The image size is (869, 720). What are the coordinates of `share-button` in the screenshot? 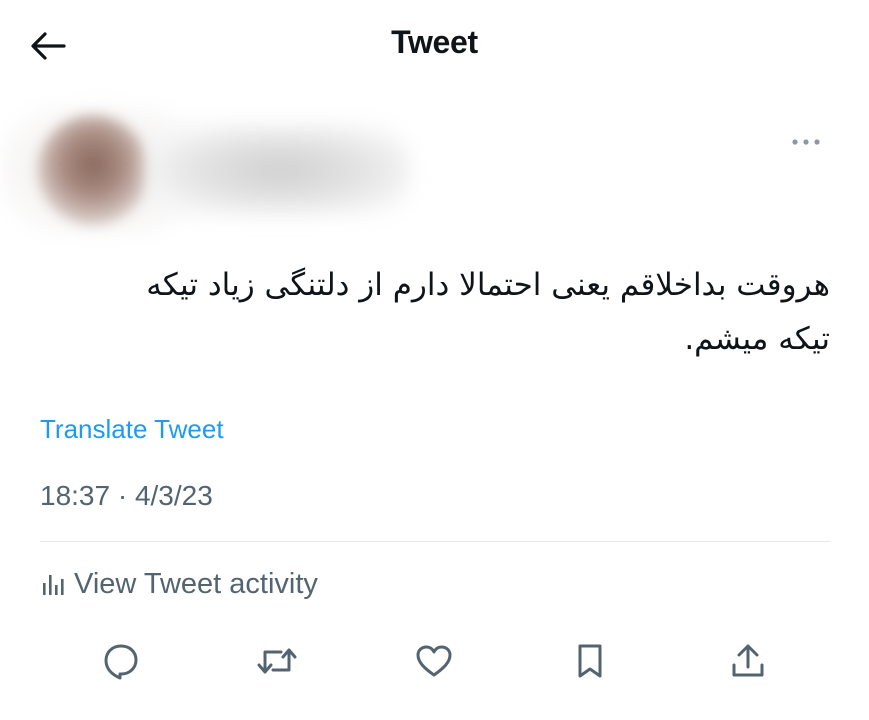 It's located at (748, 661).